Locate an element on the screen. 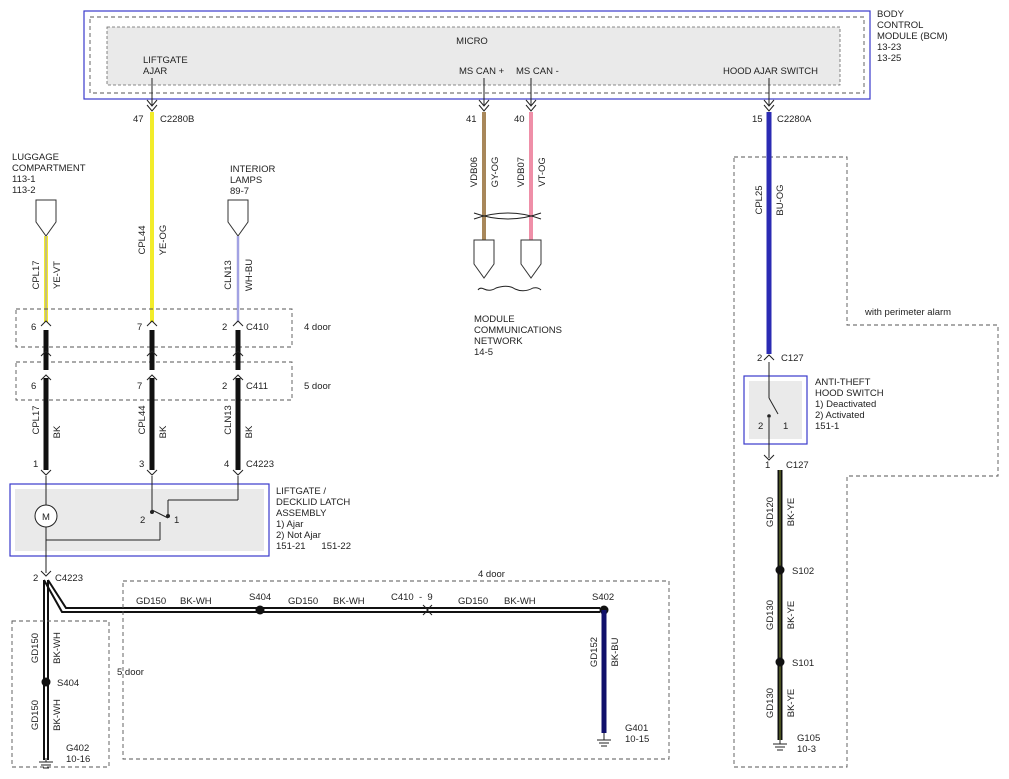  c127-label-bottom: C127 is located at coordinates (797, 465).